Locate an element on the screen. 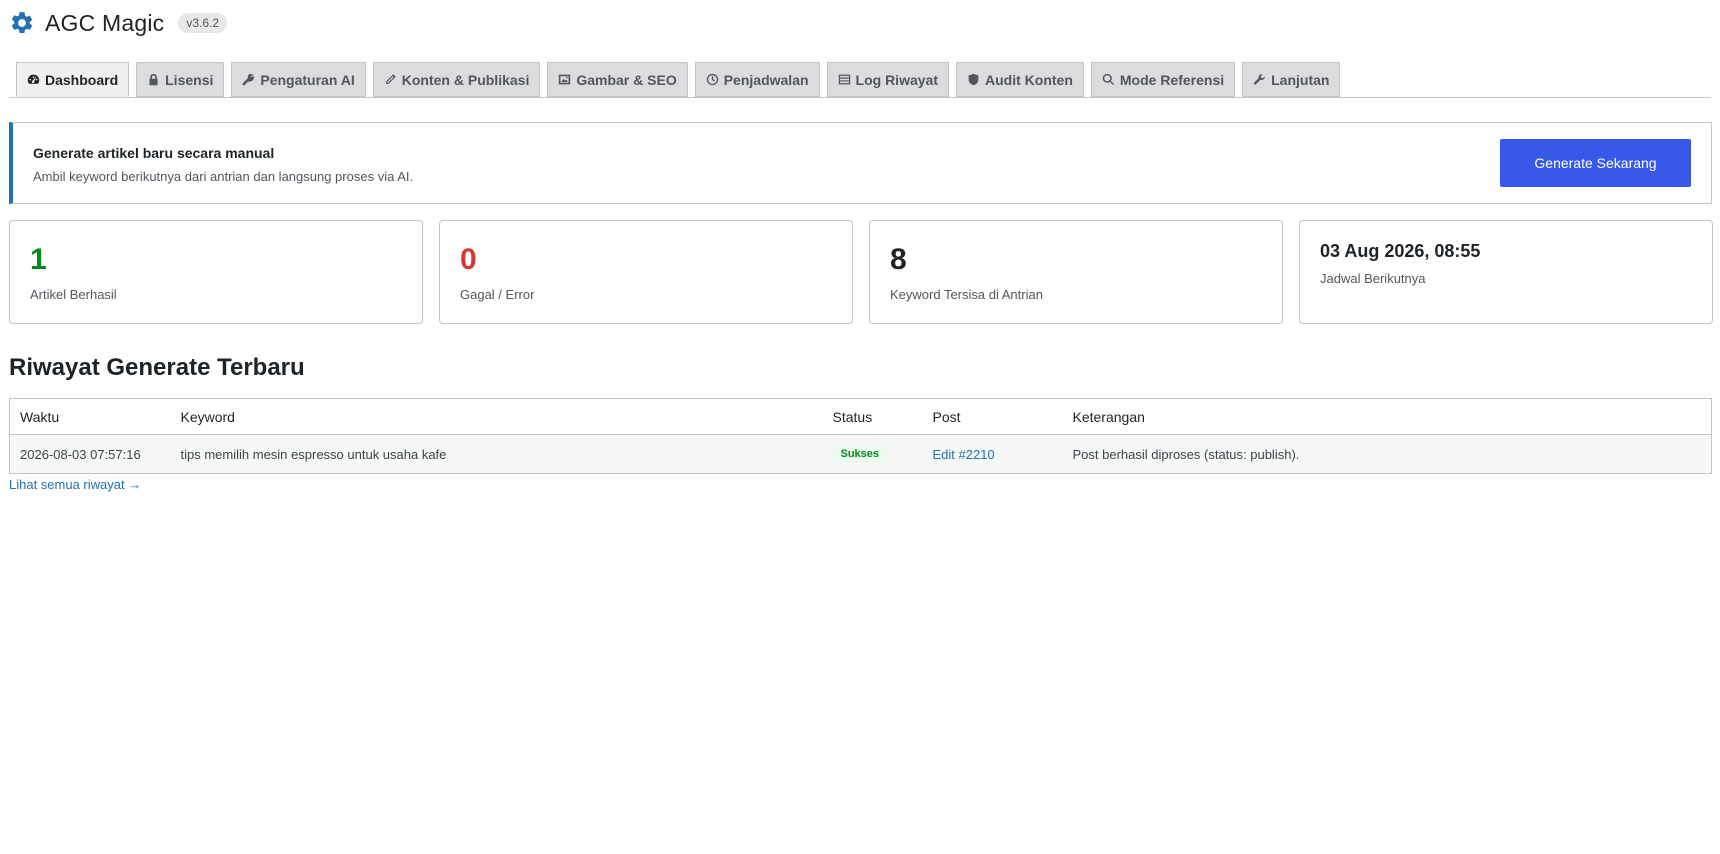  tab-label: Konten & Publikasi is located at coordinates (465, 79).